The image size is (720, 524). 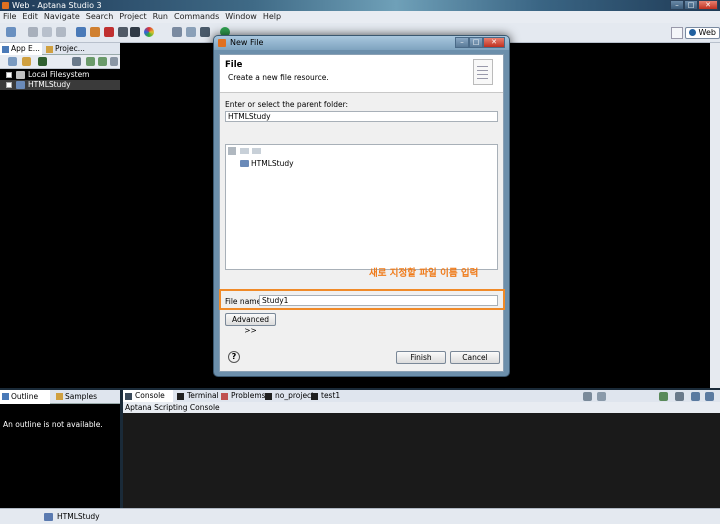 I want to click on folder-tree: HTMLStudy, so click(x=361, y=207).